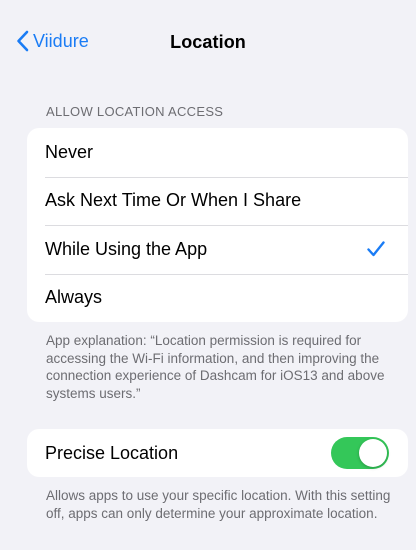  I want to click on option-label: Ask Next Time Or When I Share, so click(173, 200).